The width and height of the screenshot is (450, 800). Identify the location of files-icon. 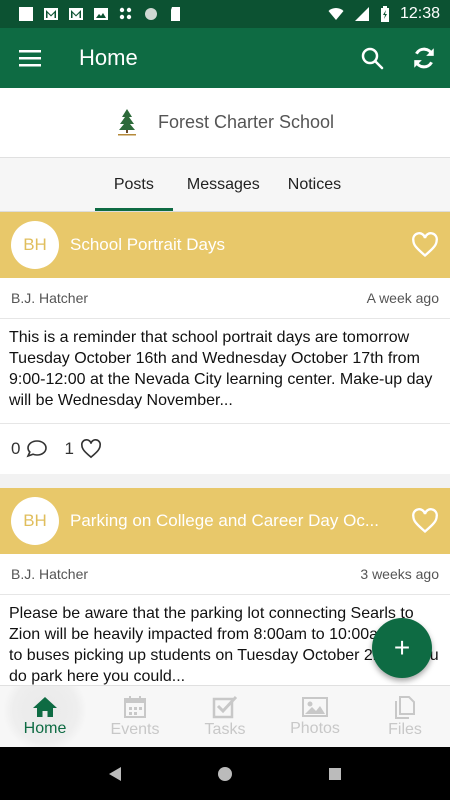
(405, 707).